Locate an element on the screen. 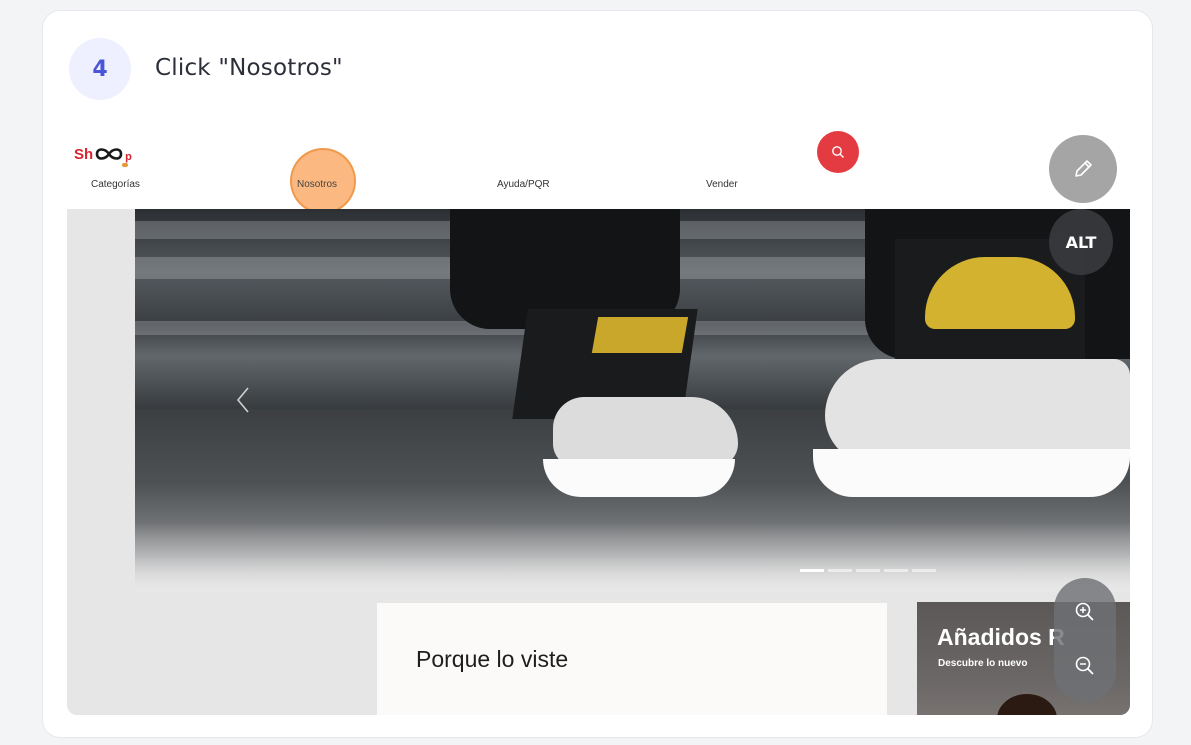  chevron-left-icon is located at coordinates (243, 400).